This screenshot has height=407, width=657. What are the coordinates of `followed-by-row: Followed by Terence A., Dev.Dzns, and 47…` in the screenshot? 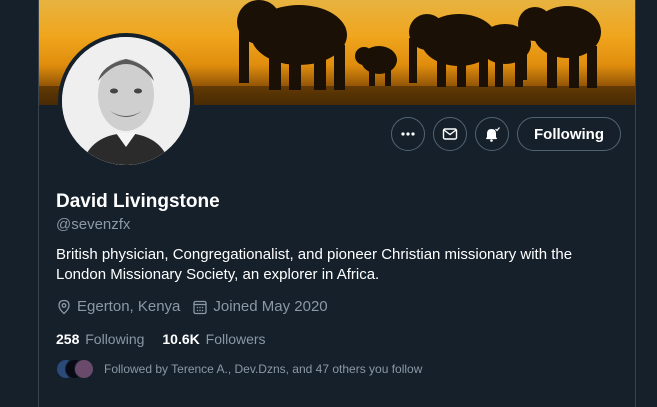 It's located at (239, 369).